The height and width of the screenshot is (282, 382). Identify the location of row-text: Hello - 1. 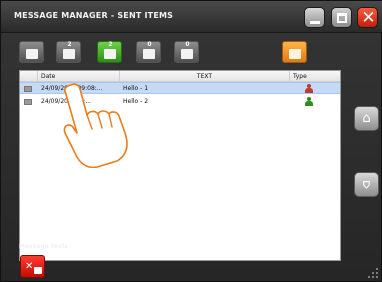
(136, 88).